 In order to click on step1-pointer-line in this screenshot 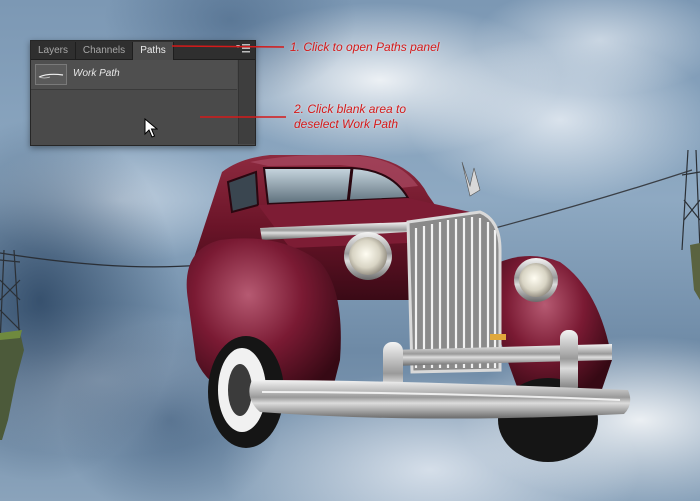, I will do `click(228, 46)`.